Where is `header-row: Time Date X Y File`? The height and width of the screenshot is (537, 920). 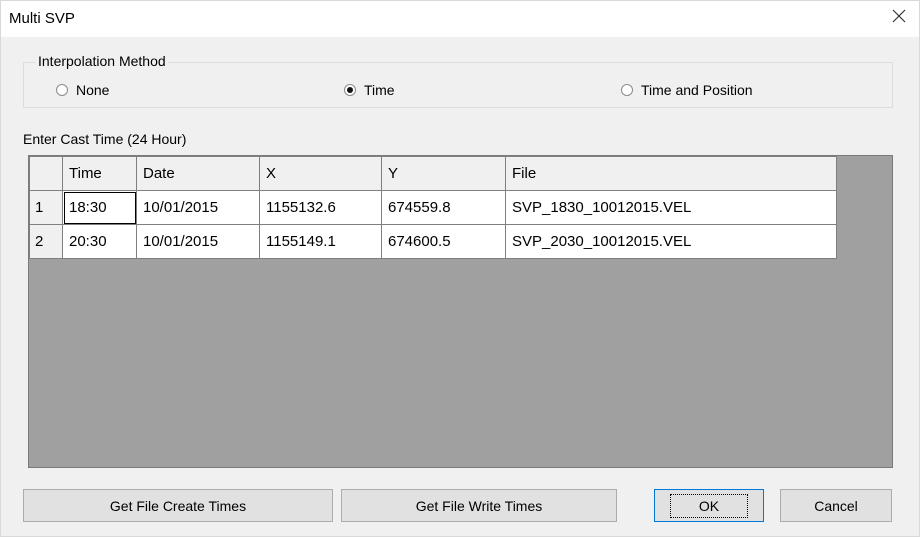 header-row: Time Date X Y File is located at coordinates (433, 173).